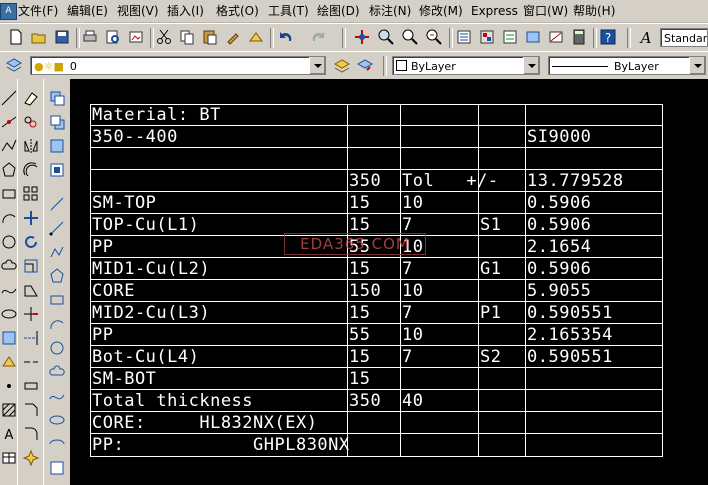 The image size is (708, 485). Describe the element at coordinates (256, 37) in the screenshot. I see `block-editor-icon` at that location.